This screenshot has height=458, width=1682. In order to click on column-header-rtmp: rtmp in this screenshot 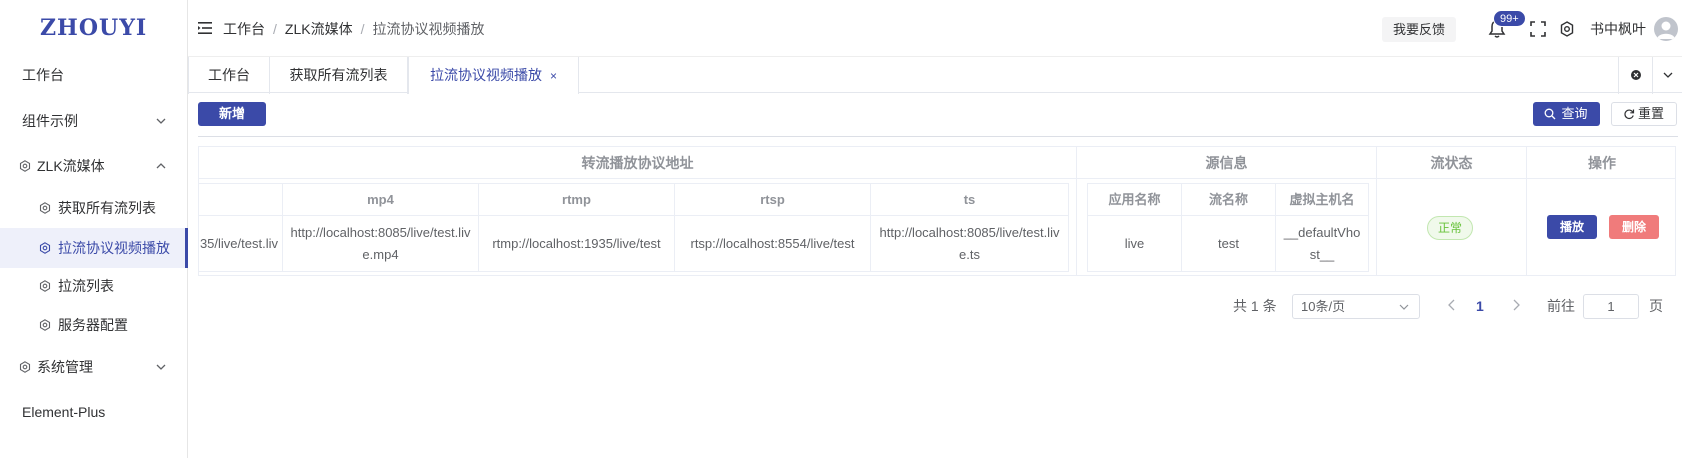, I will do `click(577, 200)`.